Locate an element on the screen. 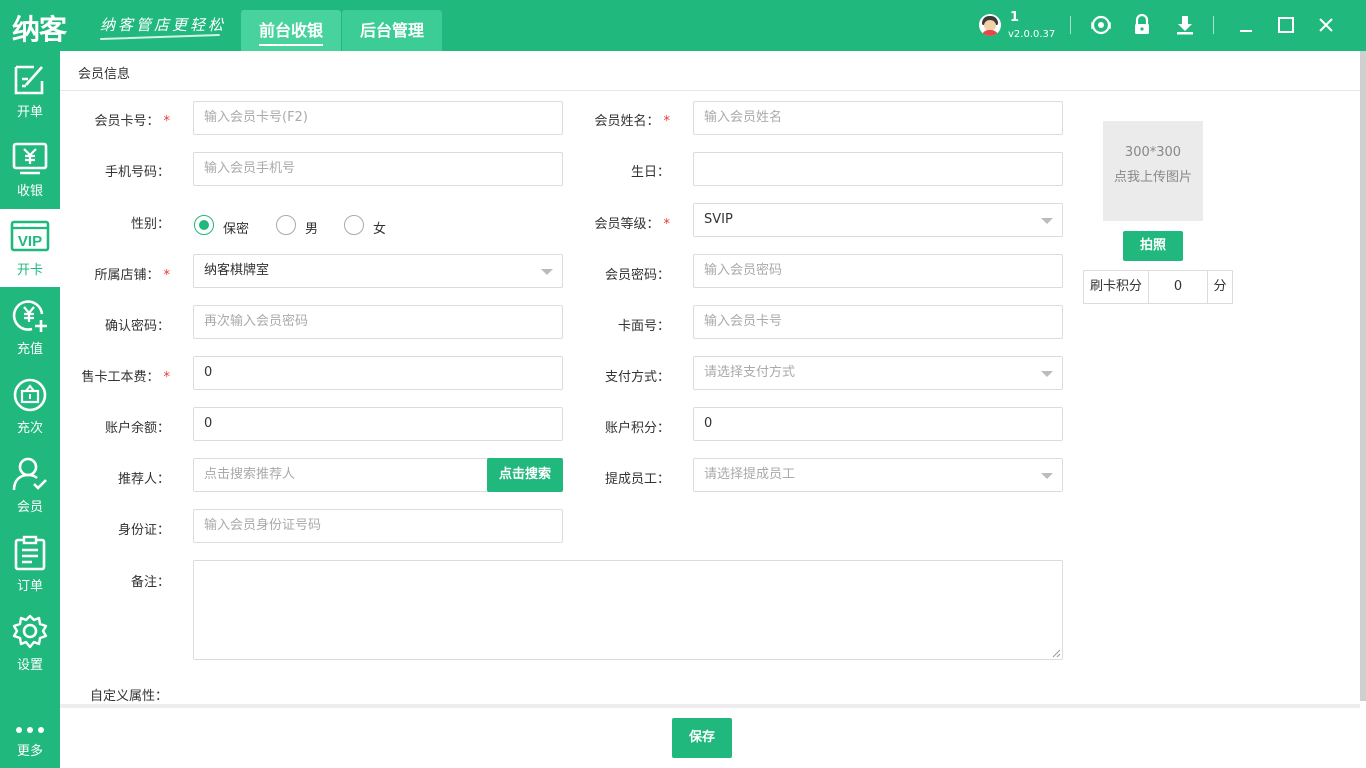 The width and height of the screenshot is (1366, 768). birthday-label: 生日： is located at coordinates (650, 172).